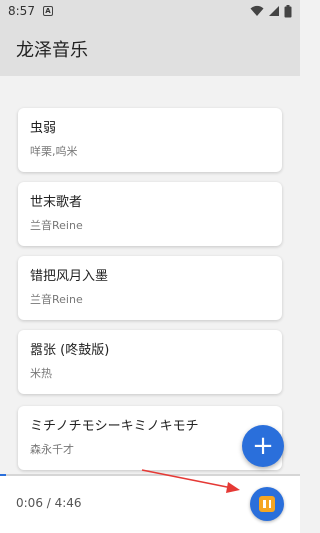 This screenshot has width=320, height=533. I want to click on wifi-icon, so click(257, 10).